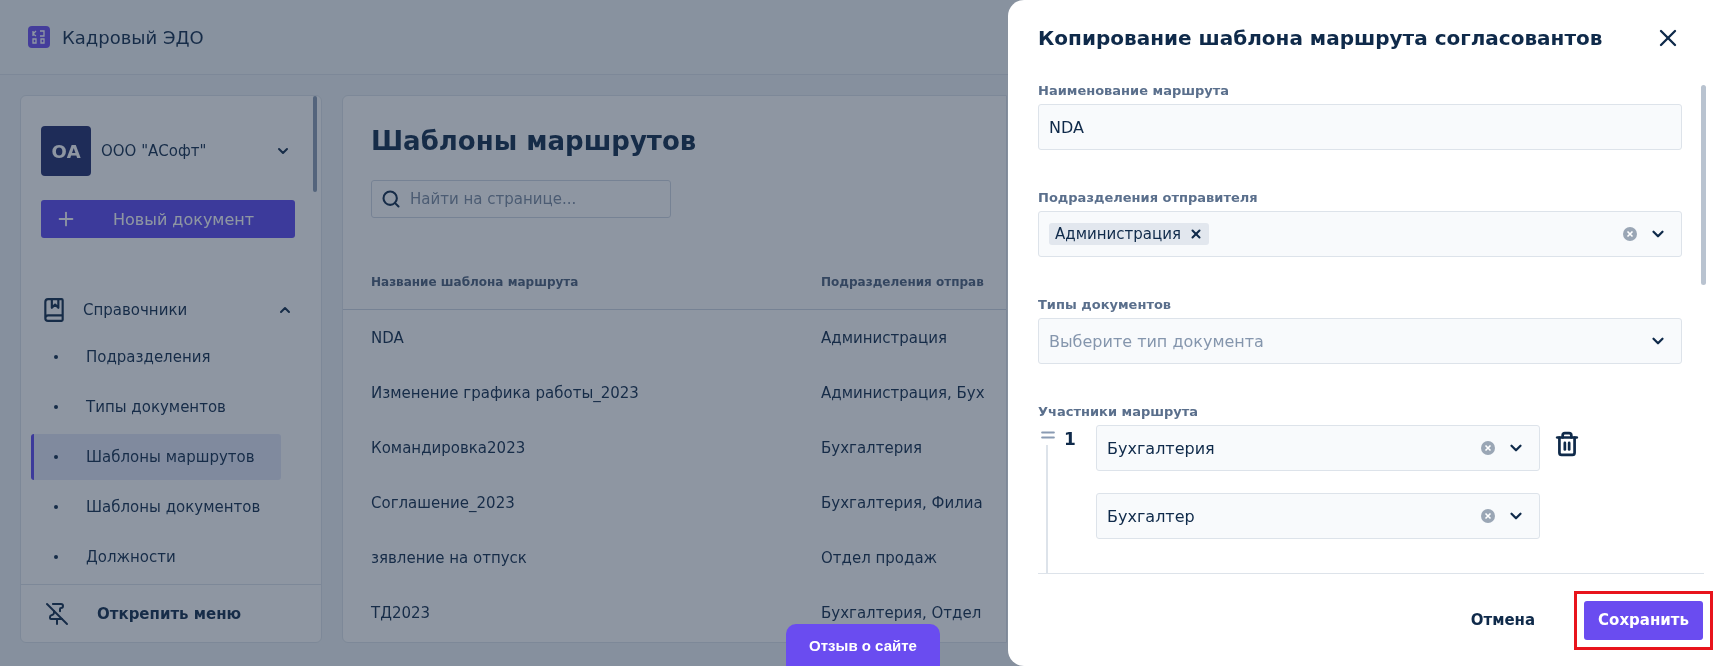 This screenshot has height=666, width=1728. I want to click on select-field: Бухгалтерия, so click(1318, 448).